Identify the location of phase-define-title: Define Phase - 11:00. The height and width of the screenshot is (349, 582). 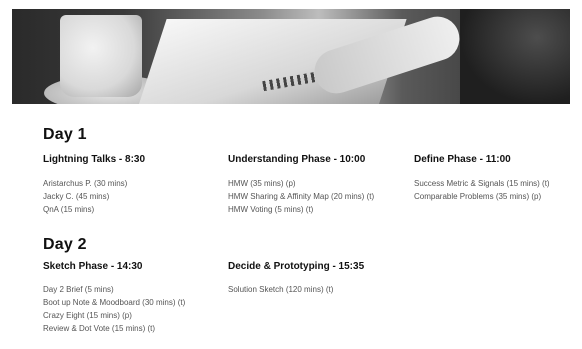
(462, 159).